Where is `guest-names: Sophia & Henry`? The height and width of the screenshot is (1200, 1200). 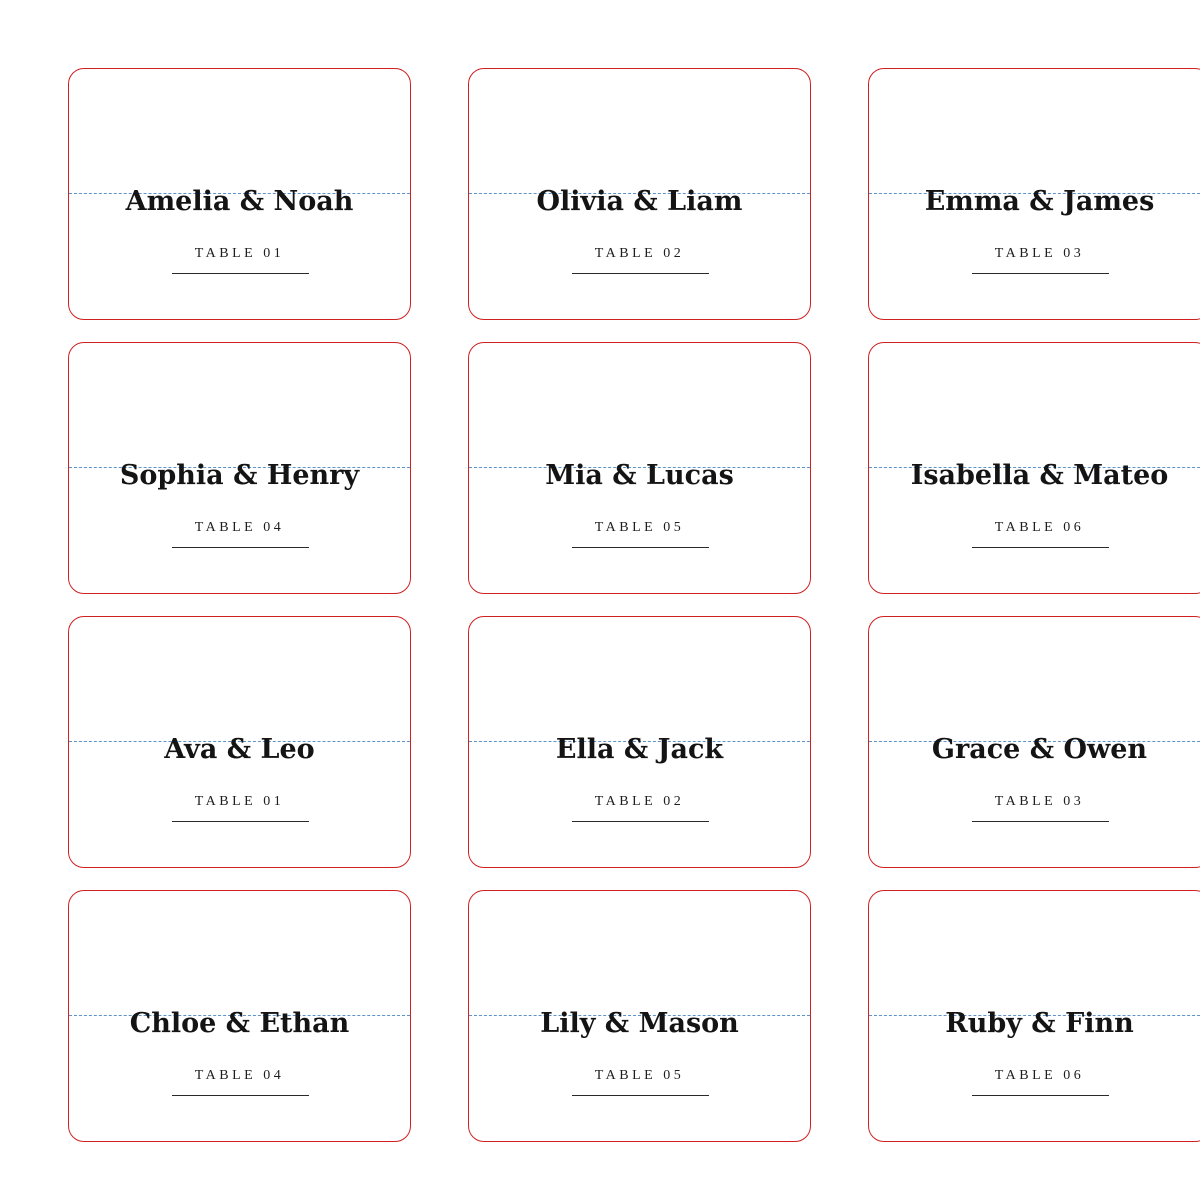 guest-names: Sophia & Henry is located at coordinates (239, 475).